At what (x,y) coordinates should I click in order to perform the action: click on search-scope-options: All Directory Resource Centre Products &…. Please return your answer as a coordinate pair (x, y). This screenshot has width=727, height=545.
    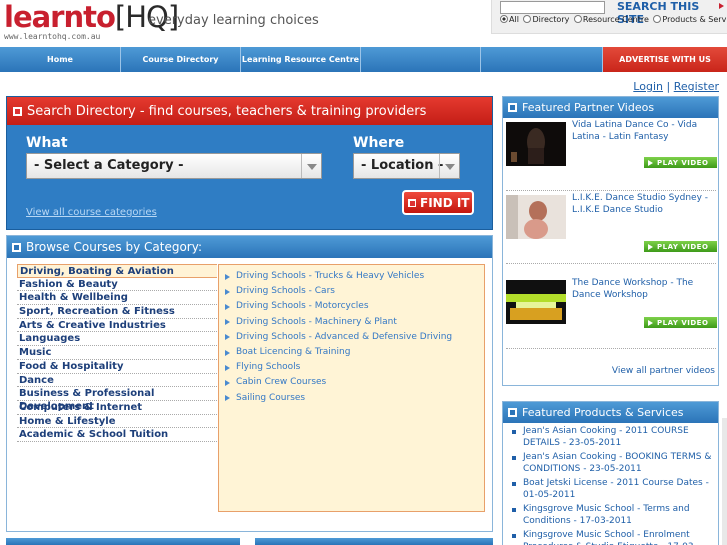
    Looking at the image, I should click on (613, 19).